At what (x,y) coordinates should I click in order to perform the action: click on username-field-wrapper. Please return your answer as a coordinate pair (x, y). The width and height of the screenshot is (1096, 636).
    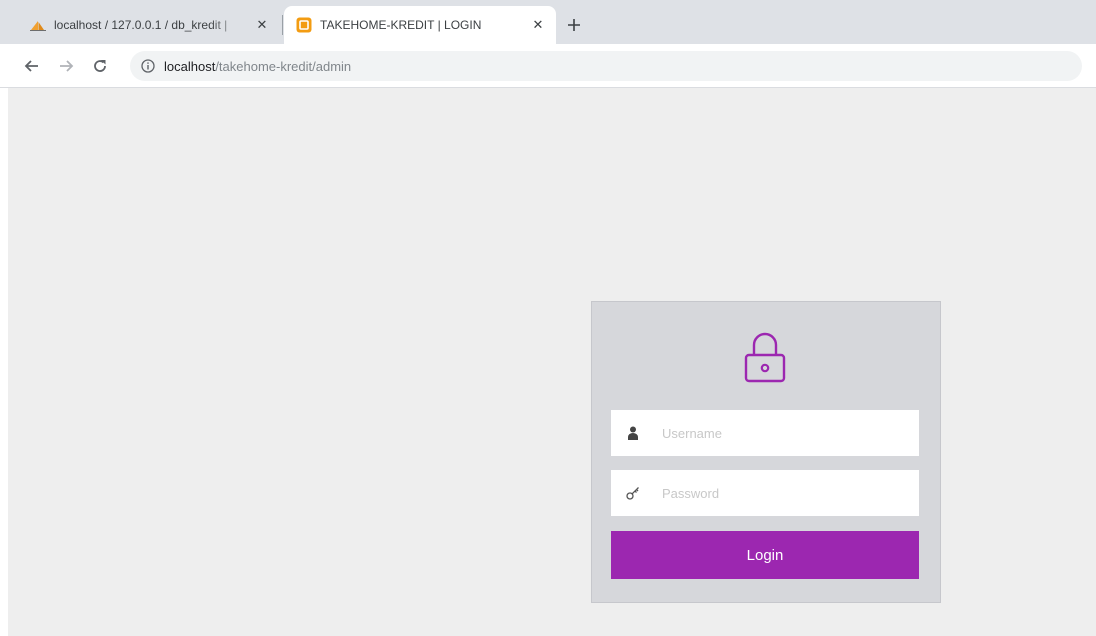
    Looking at the image, I should click on (765, 433).